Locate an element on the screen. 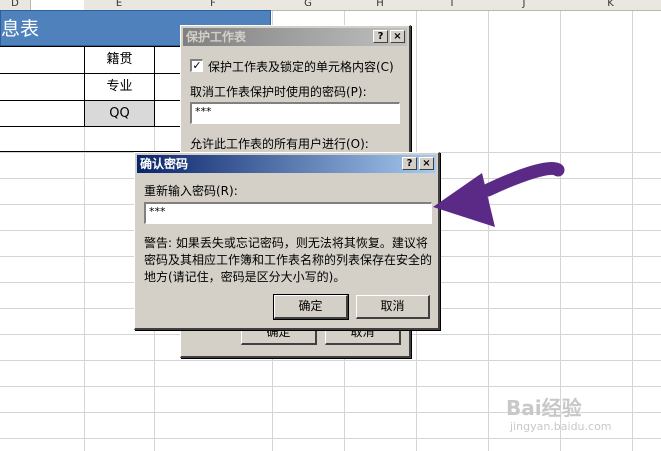 Image resolution: width=661 pixels, height=451 pixels. pointer-arrow is located at coordinates (499, 194).